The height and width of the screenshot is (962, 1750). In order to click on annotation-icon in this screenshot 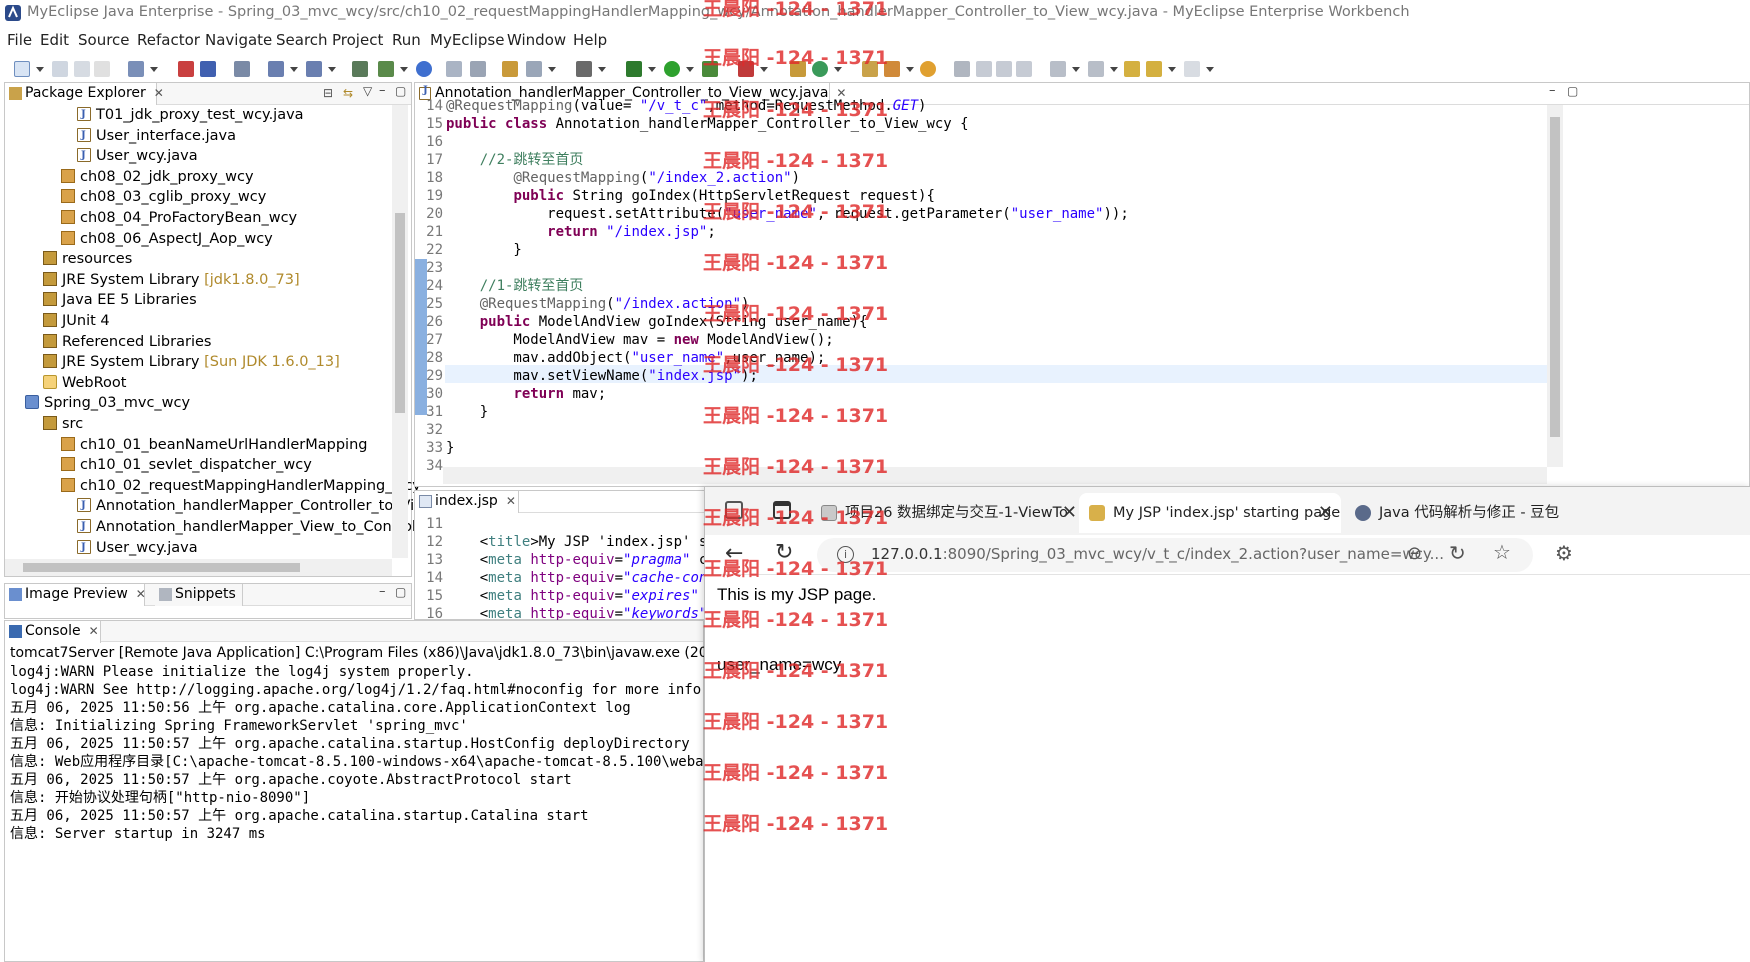, I will do `click(962, 69)`.